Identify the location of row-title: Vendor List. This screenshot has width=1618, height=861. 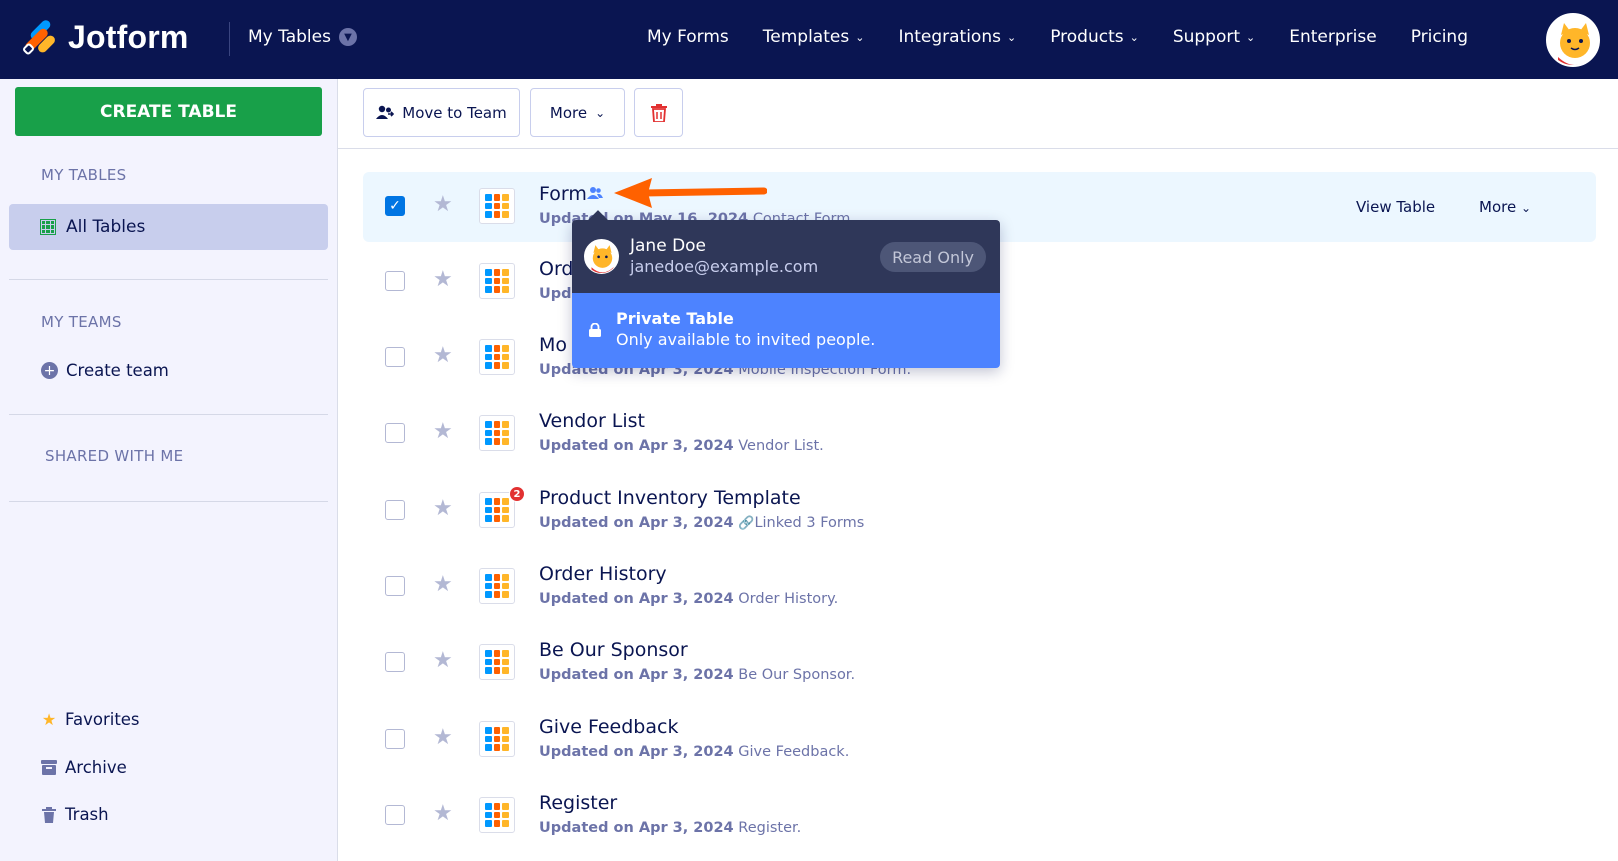
(592, 421).